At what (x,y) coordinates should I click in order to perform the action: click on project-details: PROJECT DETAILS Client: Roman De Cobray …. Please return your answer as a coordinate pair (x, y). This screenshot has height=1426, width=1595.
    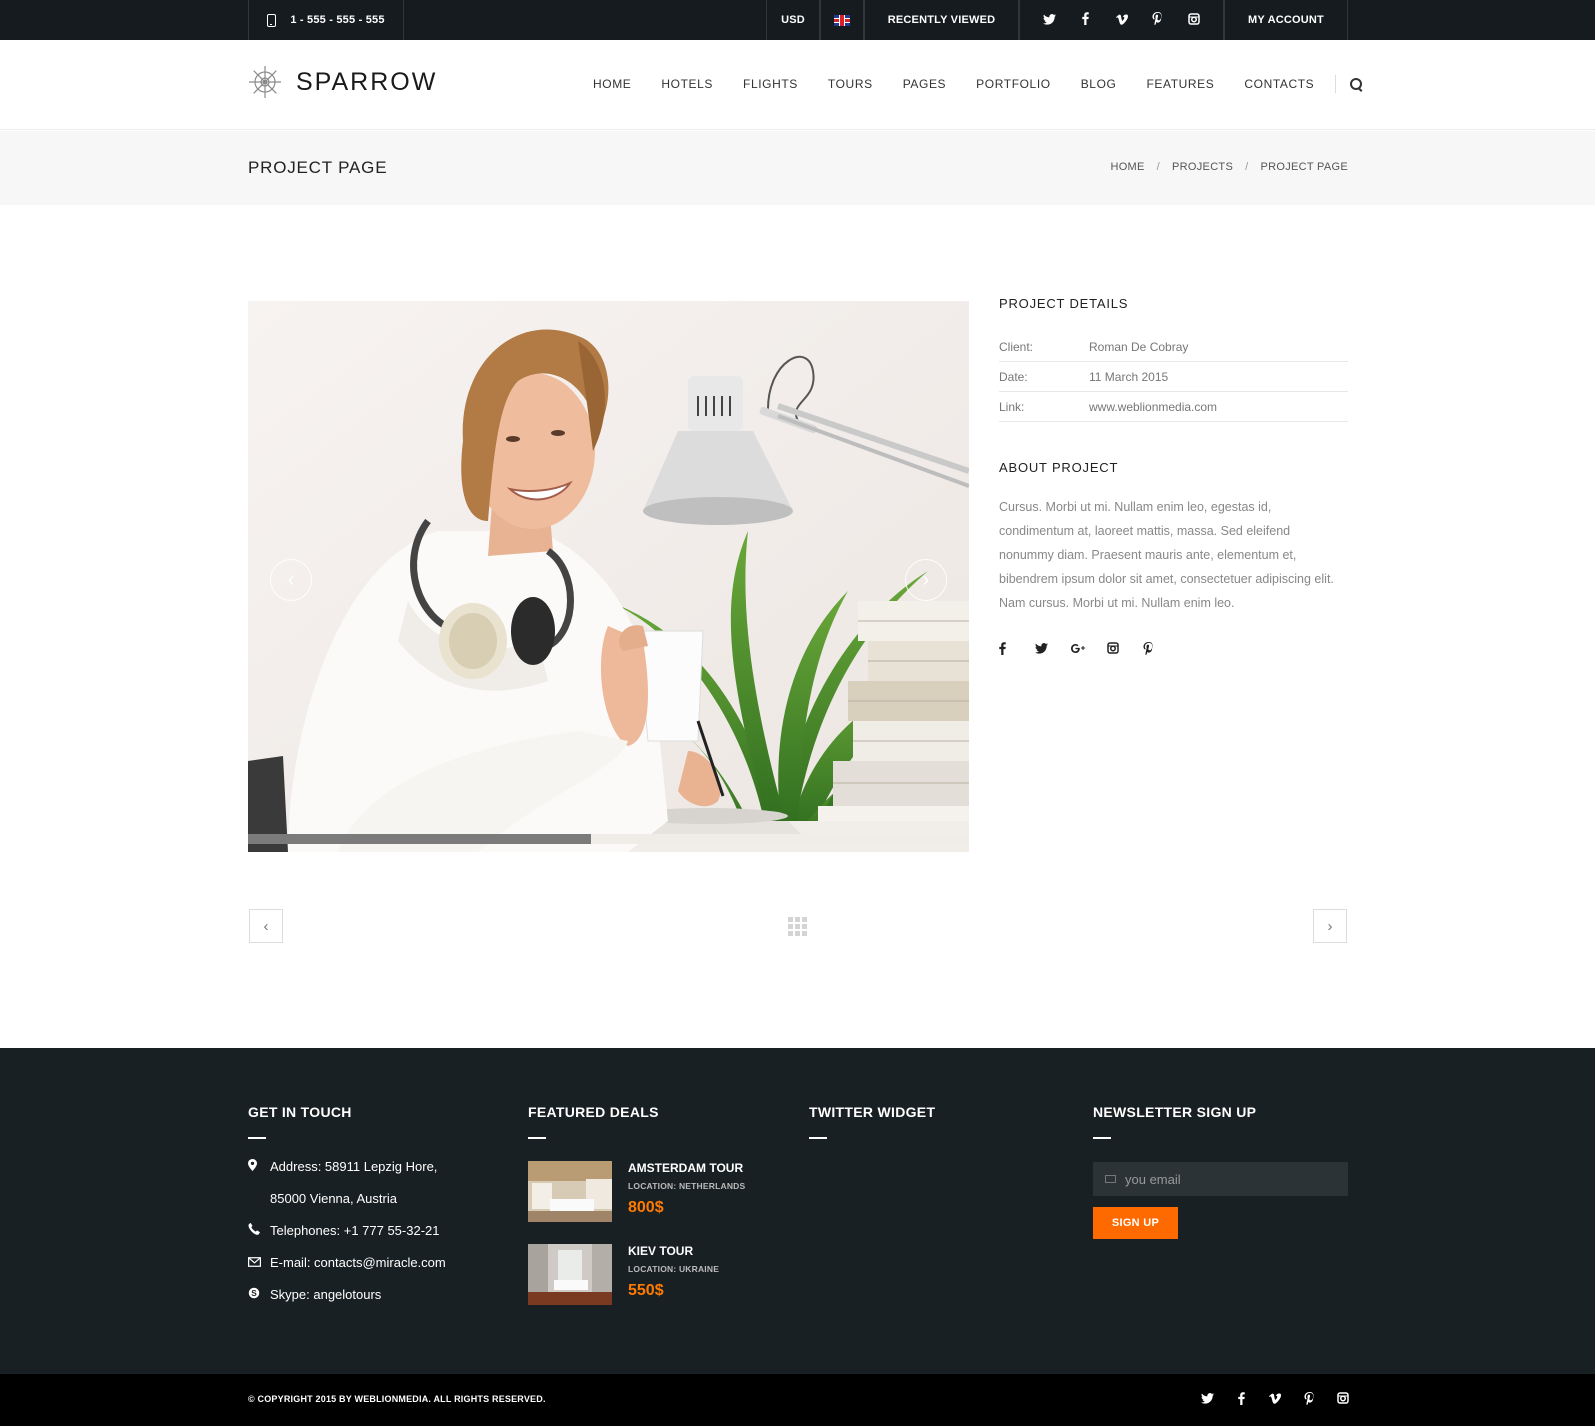
    Looking at the image, I should click on (1173, 477).